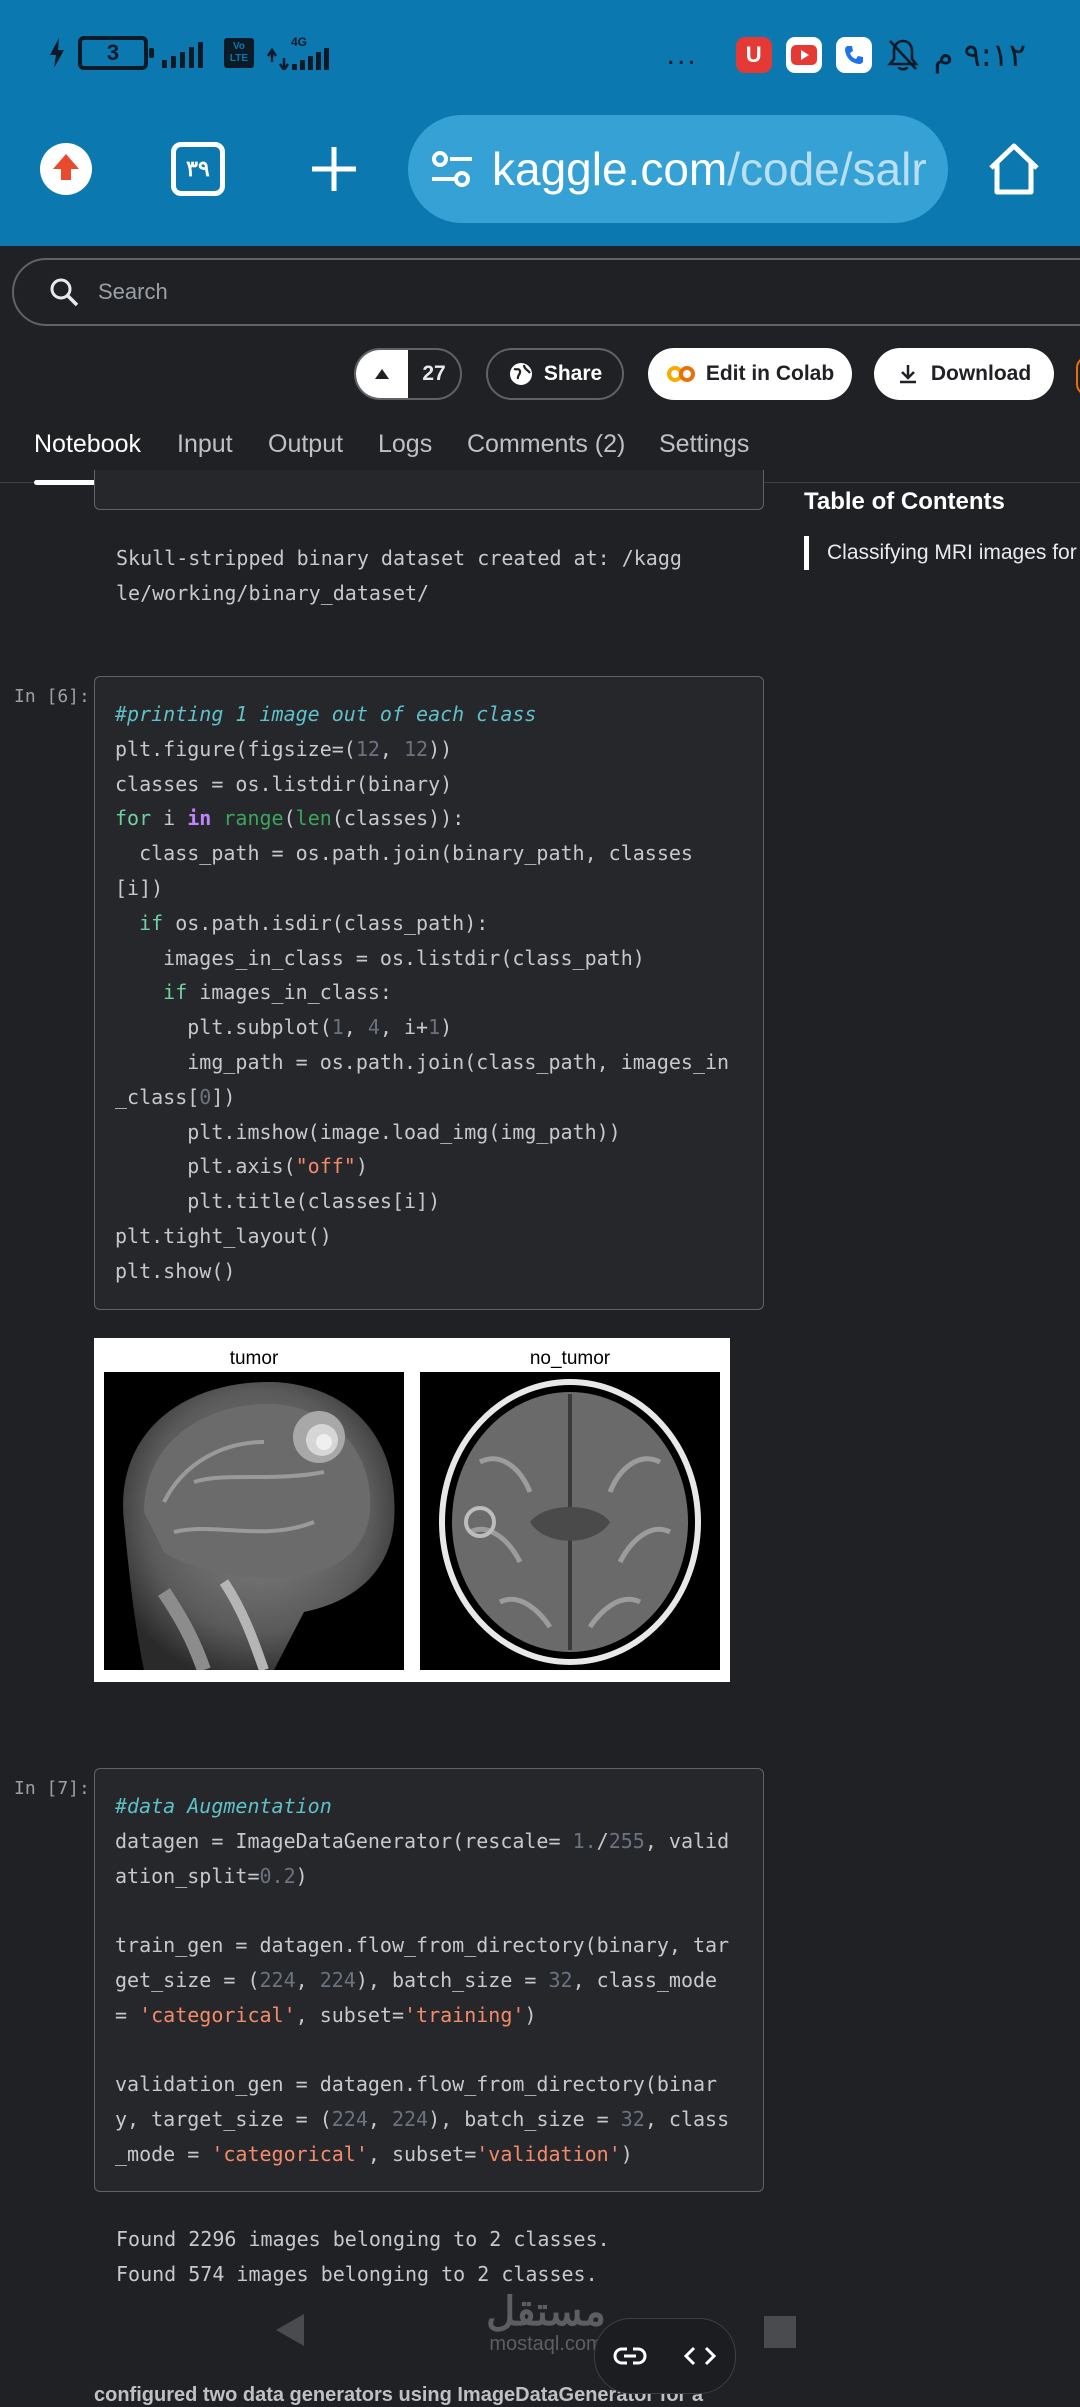 Image resolution: width=1080 pixels, height=2407 pixels. I want to click on back-triangle-icon, so click(290, 2330).